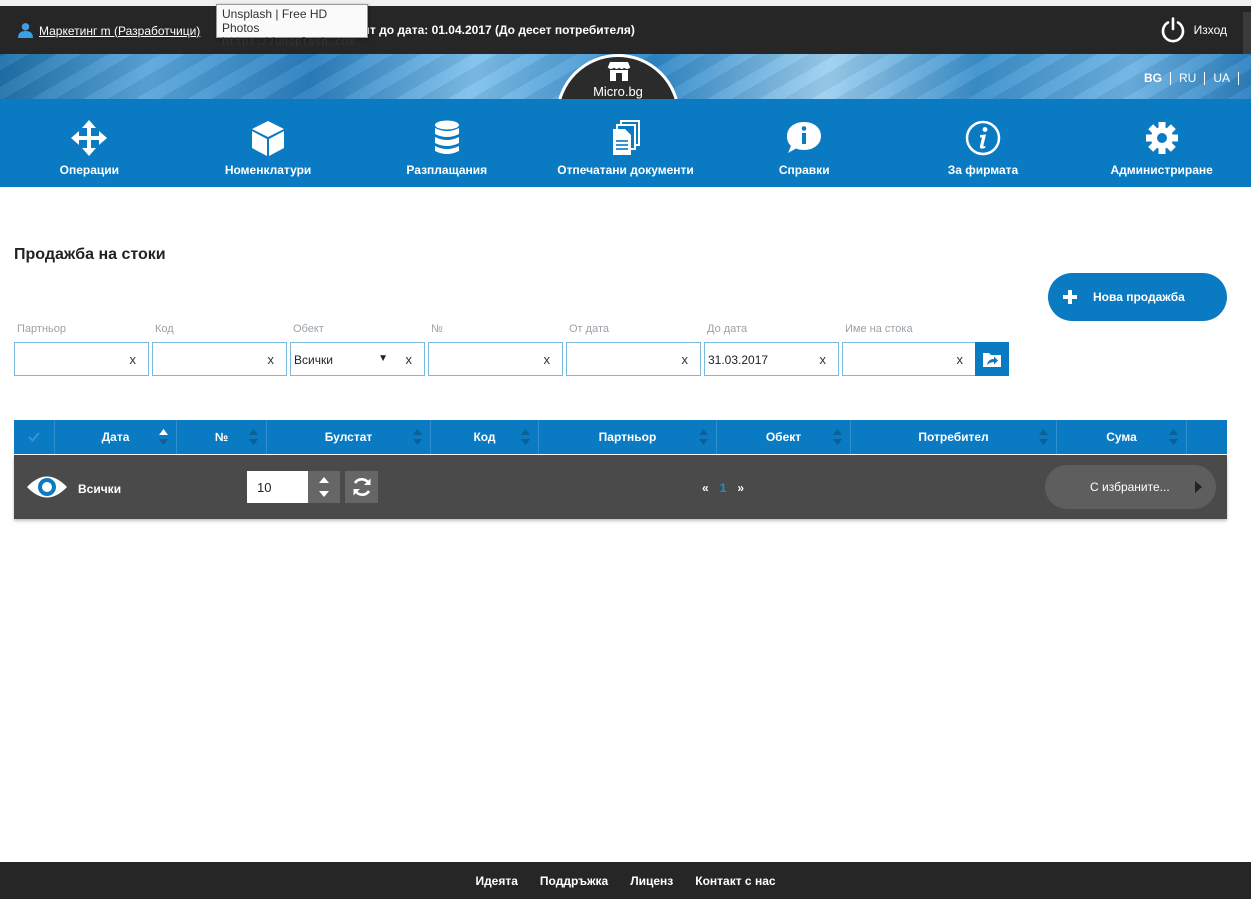  I want to click on nav-nomenclatures: Номенклатури, so click(268, 143).